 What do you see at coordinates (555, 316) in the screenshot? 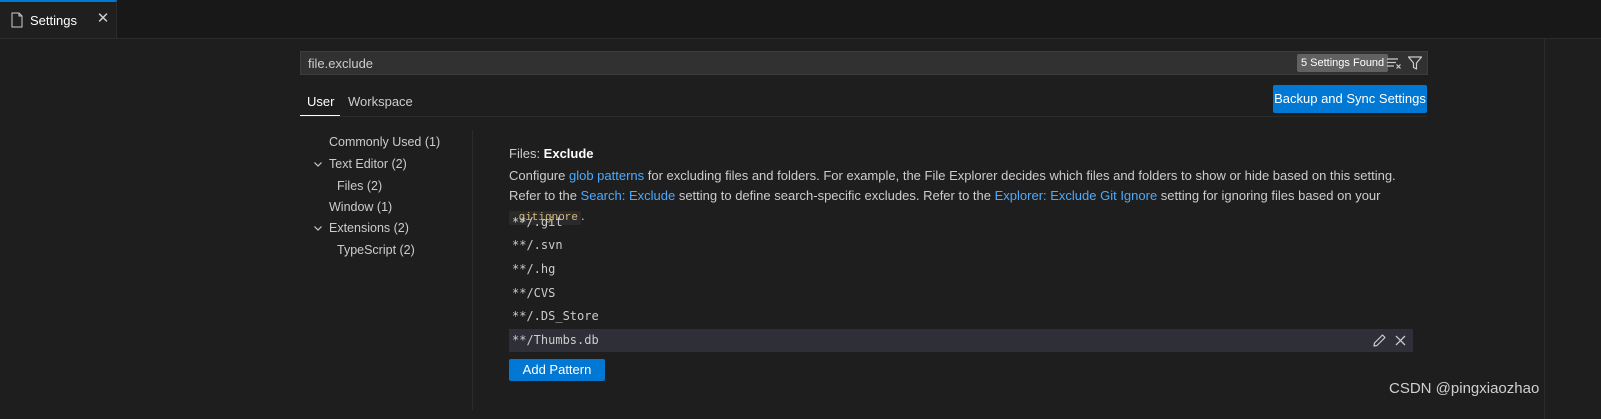
I see `pattern-value: **/.DS_Store` at bounding box center [555, 316].